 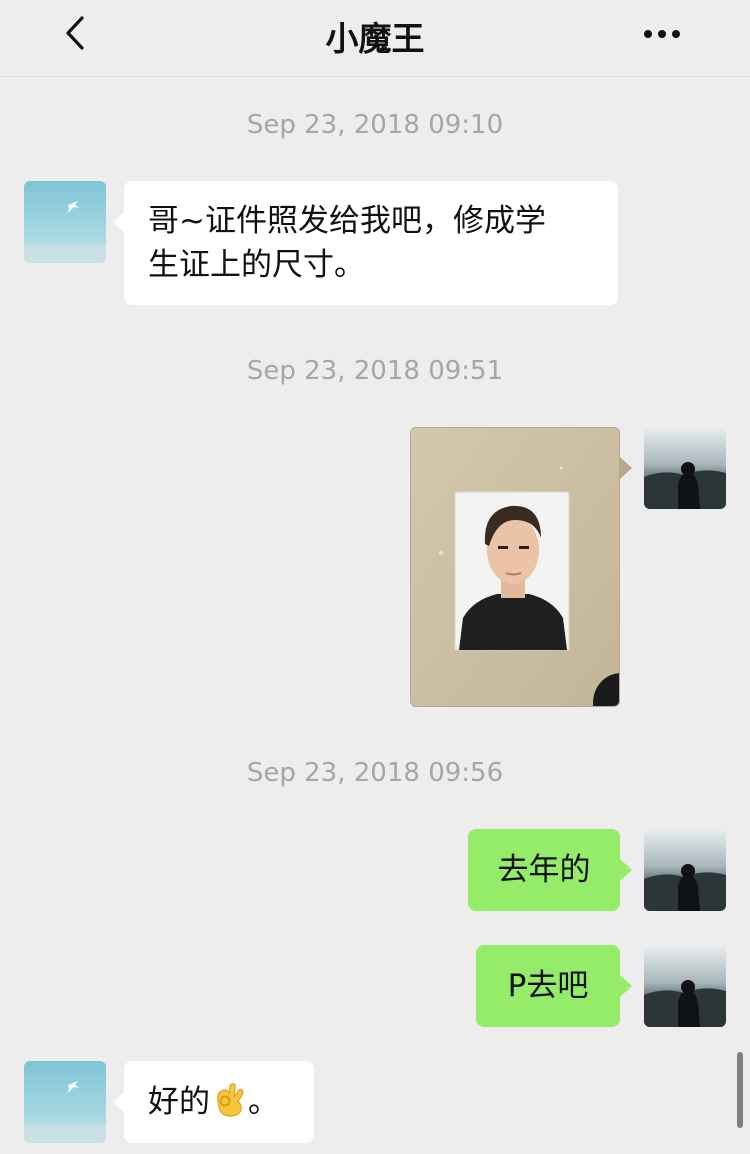 What do you see at coordinates (256, 265) in the screenshot?
I see `message-text: 生证上的尺寸。` at bounding box center [256, 265].